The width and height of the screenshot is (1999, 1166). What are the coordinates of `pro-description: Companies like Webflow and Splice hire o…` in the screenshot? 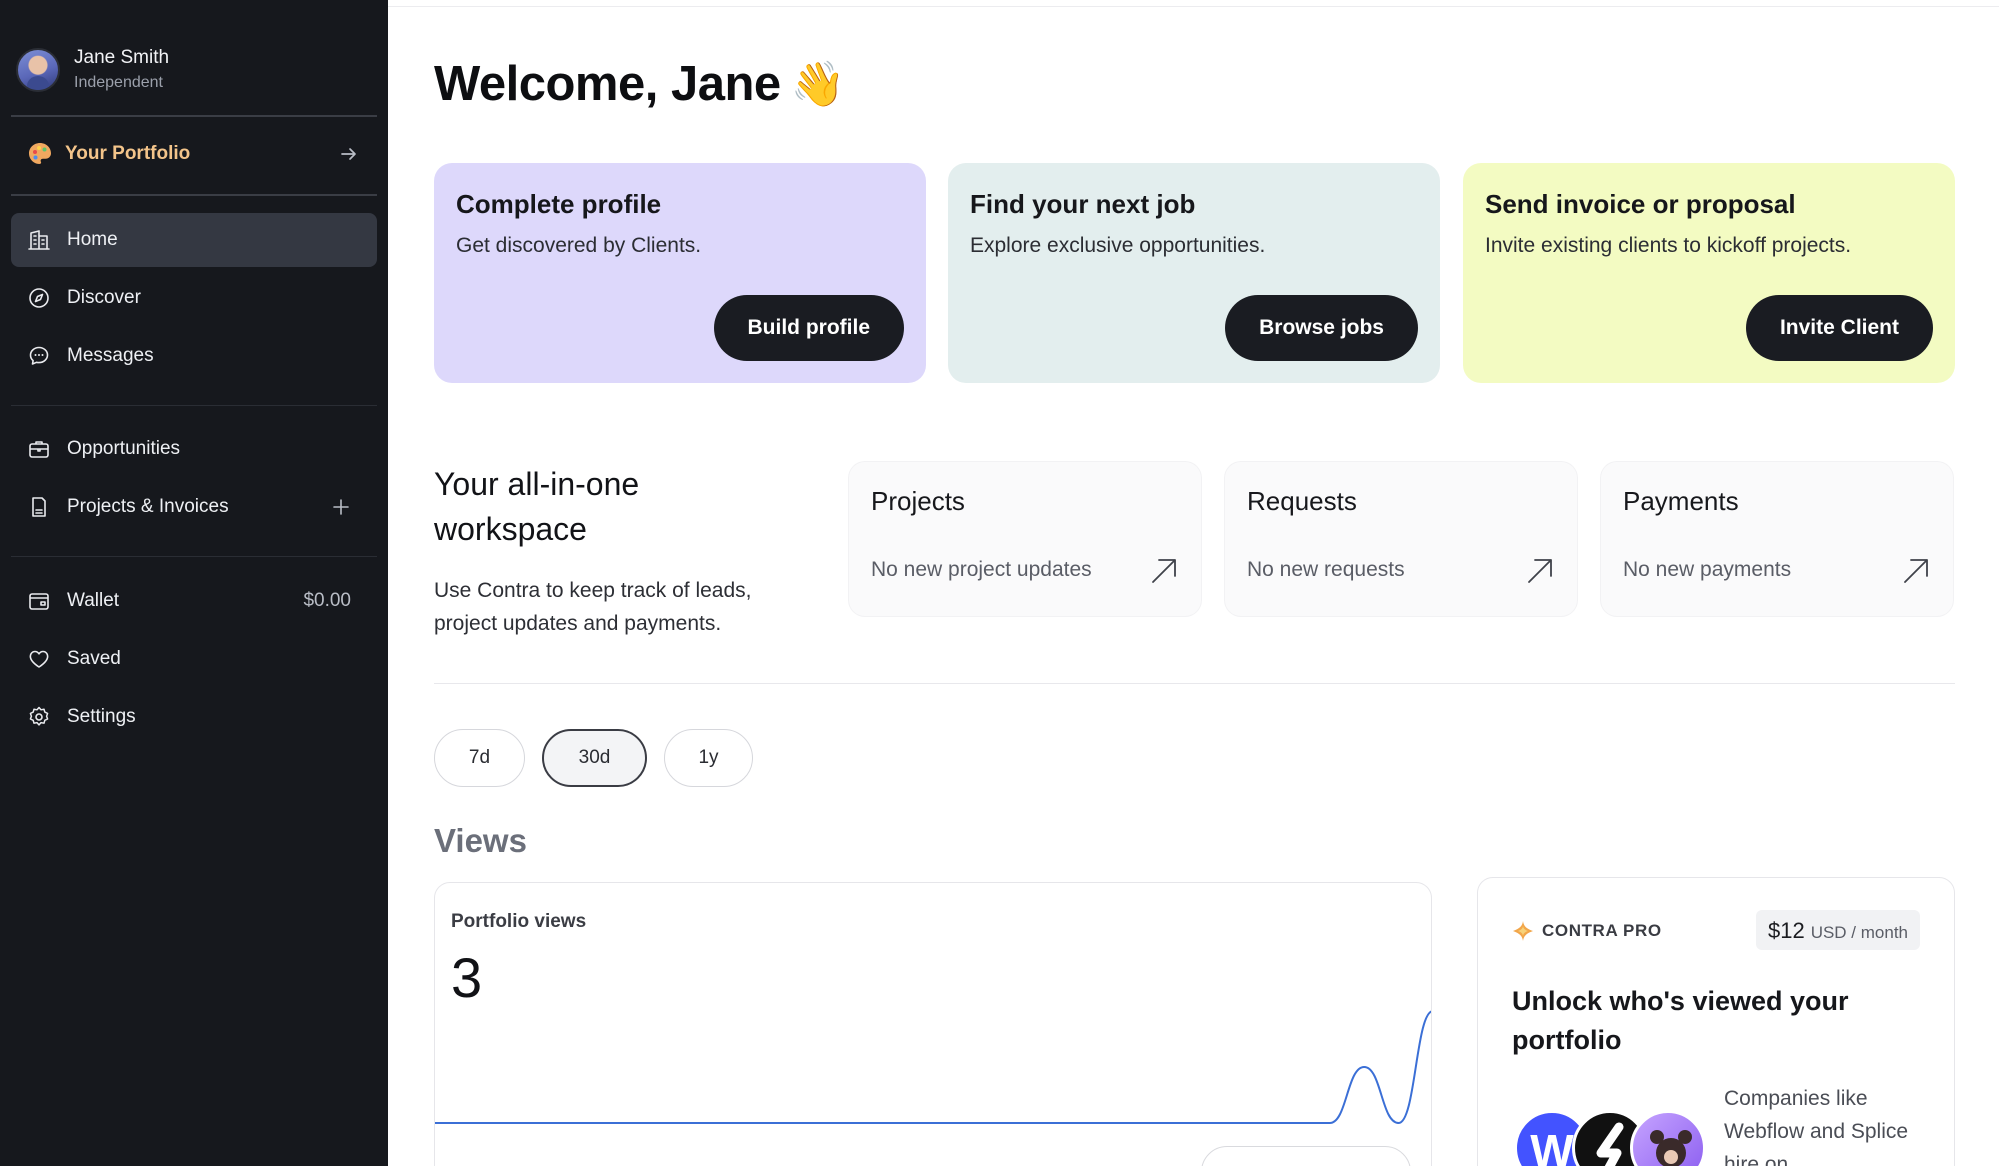 It's located at (1816, 1126).